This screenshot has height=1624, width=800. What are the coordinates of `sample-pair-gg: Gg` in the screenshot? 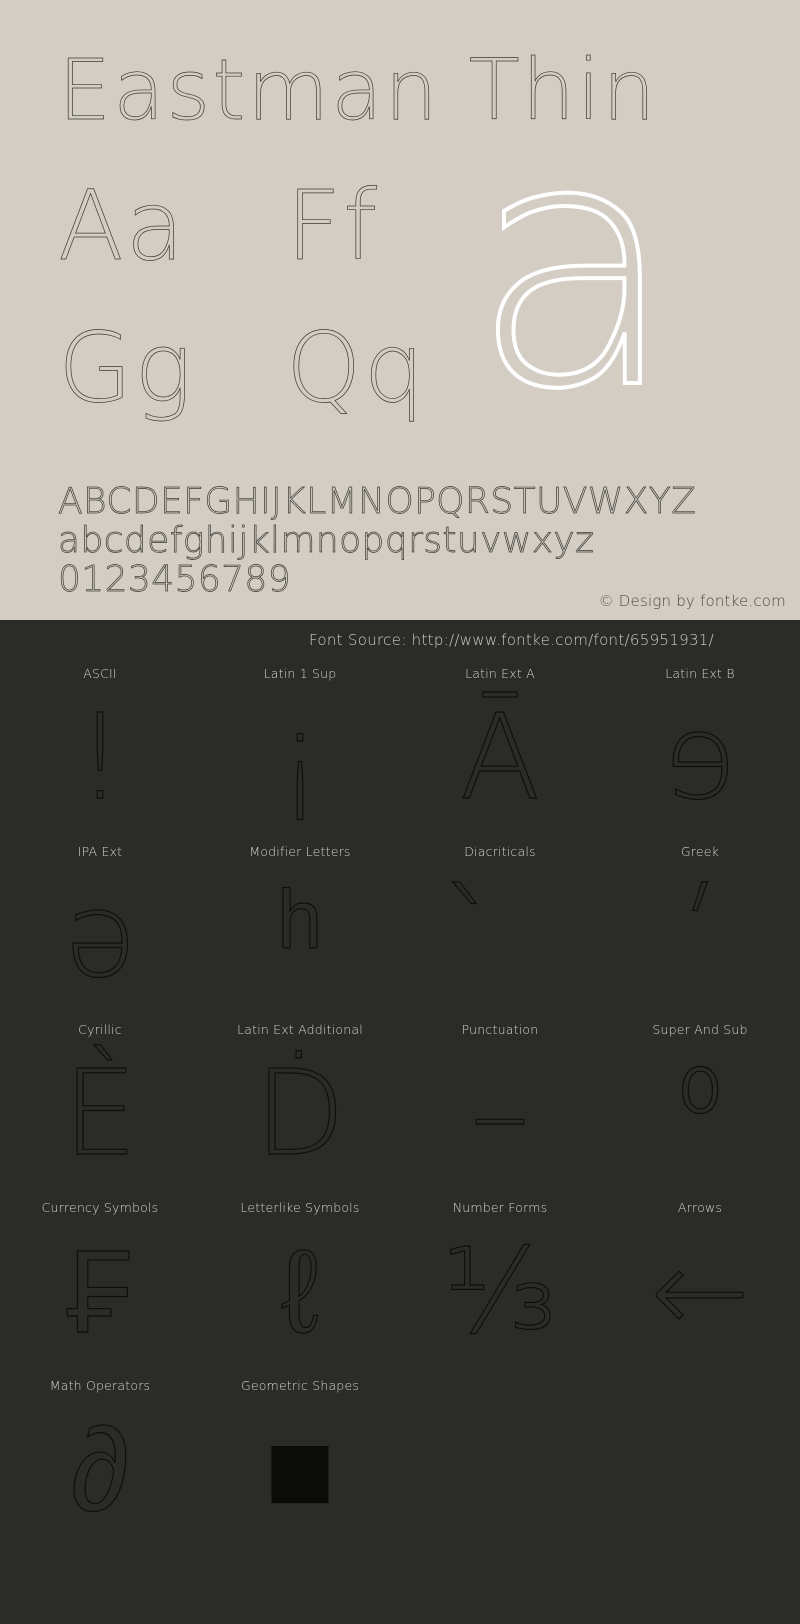 It's located at (126, 368).